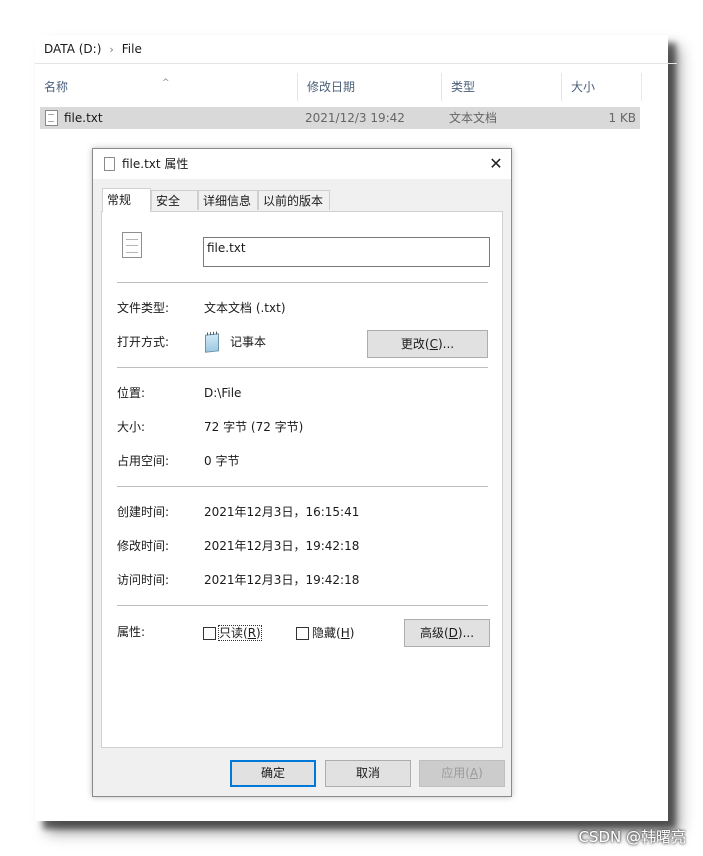  Describe the element at coordinates (415, 344) in the screenshot. I see `change-button-prefix: 更改(` at that location.